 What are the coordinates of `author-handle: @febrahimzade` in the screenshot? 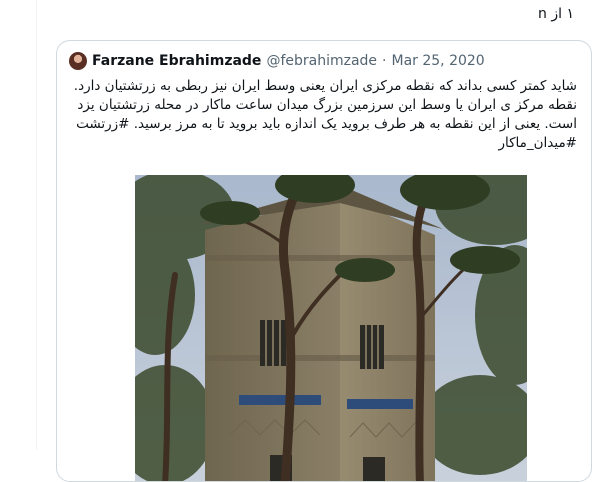 It's located at (321, 61).